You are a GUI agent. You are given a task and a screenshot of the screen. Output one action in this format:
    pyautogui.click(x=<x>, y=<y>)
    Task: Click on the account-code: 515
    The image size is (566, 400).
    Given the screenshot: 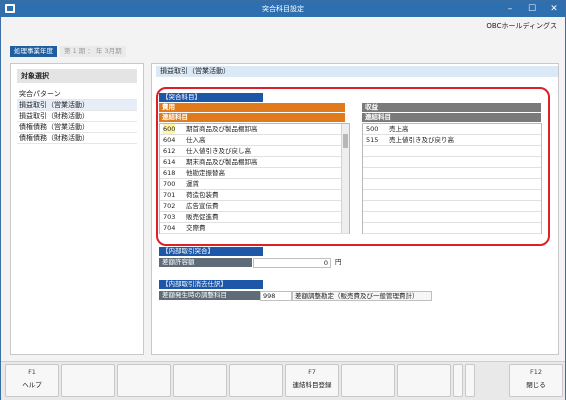 What is the action you would take?
    pyautogui.click(x=372, y=140)
    